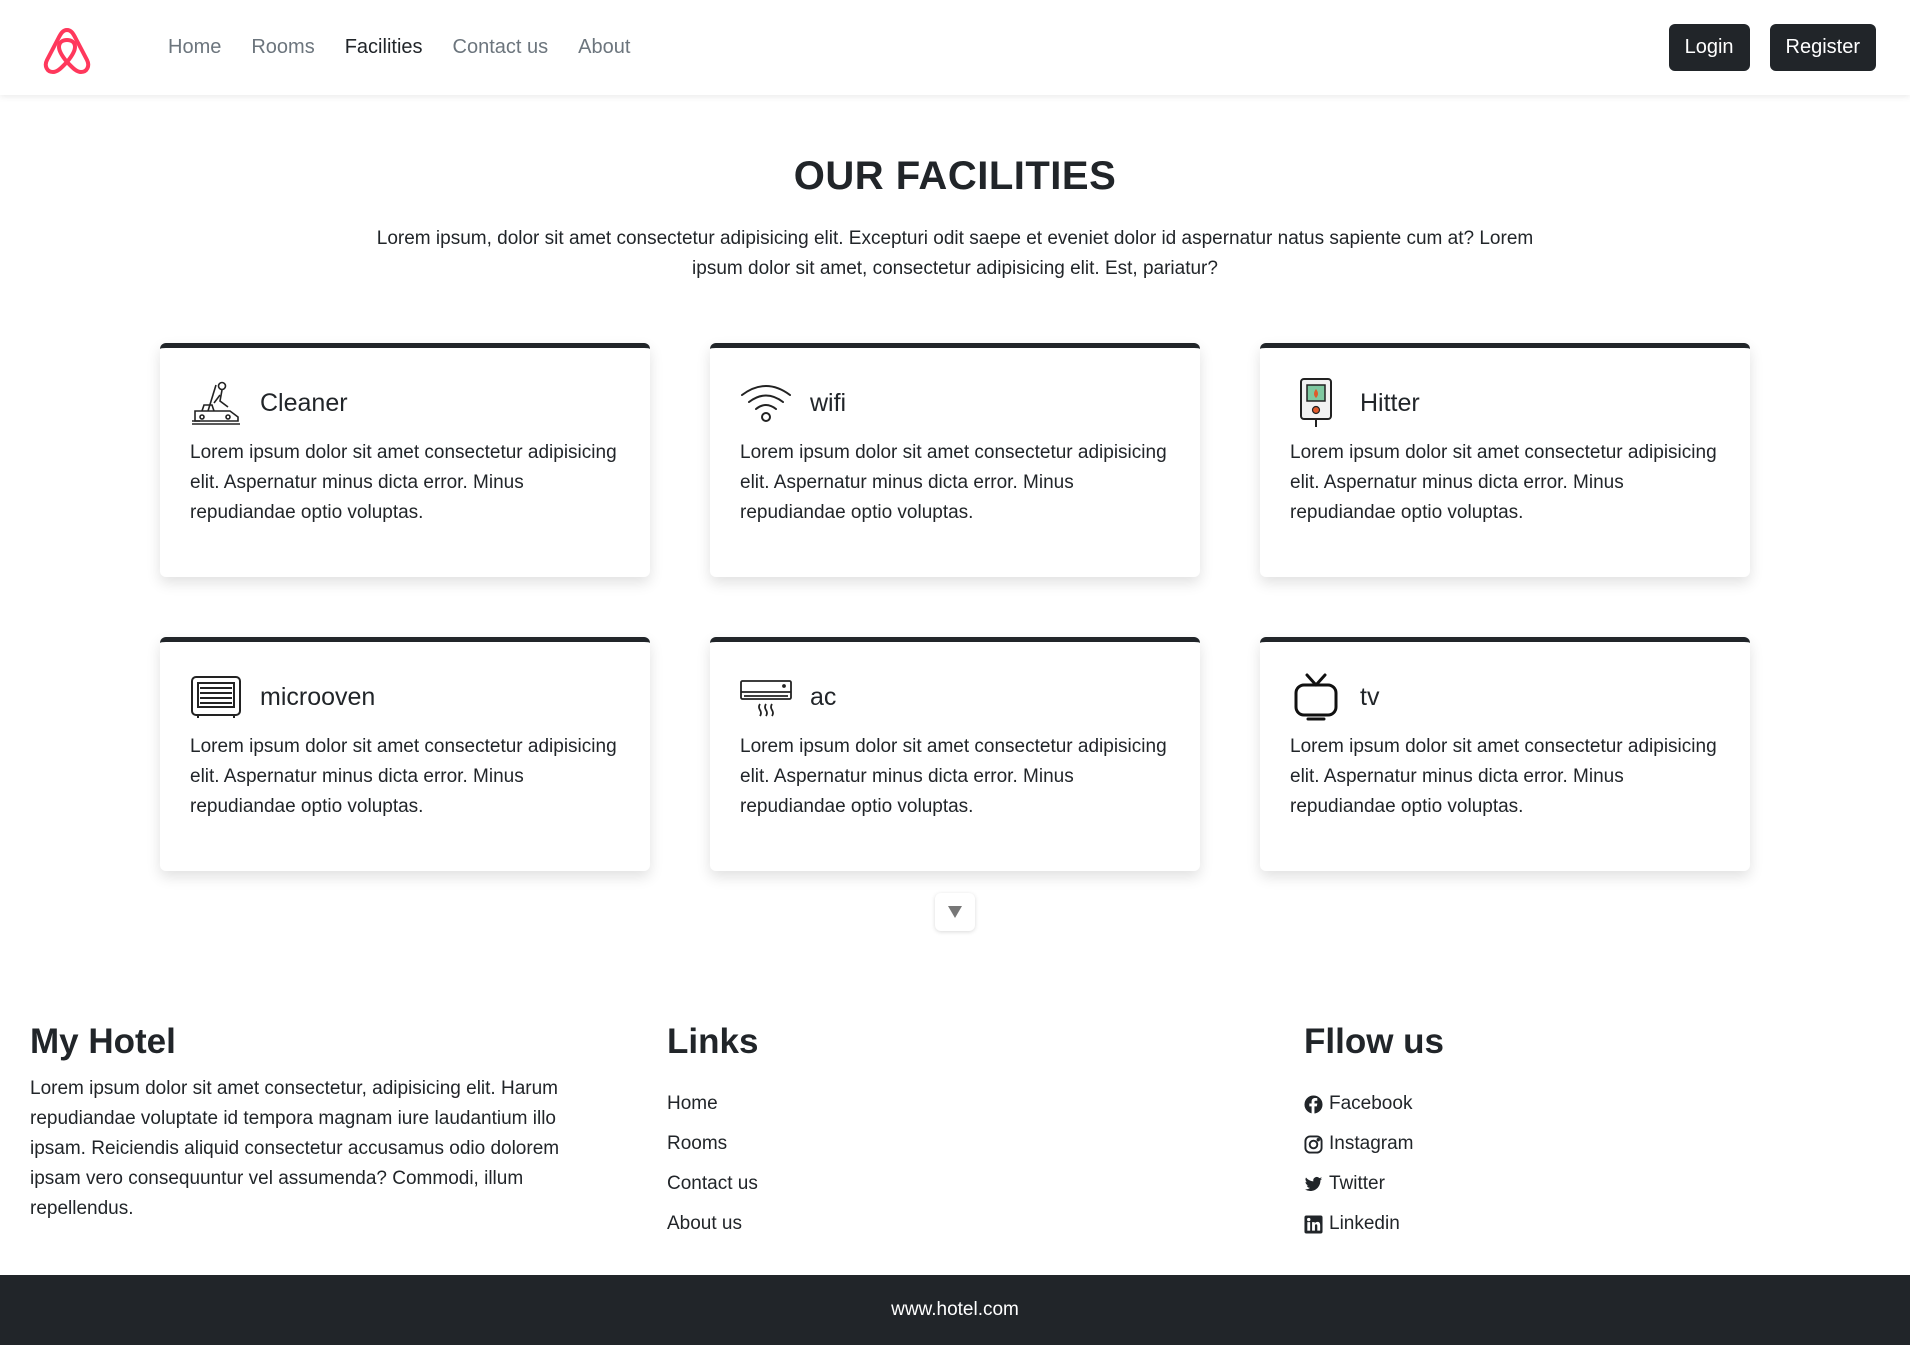  I want to click on nav-link-about: About, so click(604, 47).